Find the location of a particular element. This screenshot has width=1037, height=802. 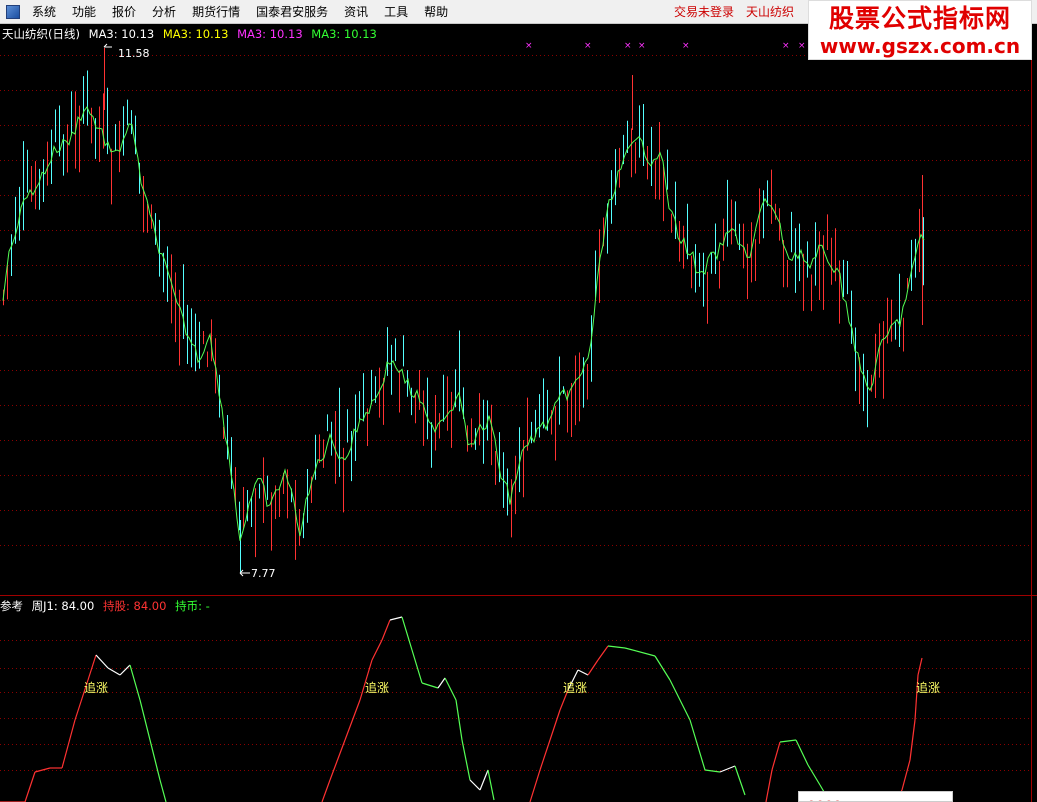

low-price-label: 7.77 is located at coordinates (263, 573).